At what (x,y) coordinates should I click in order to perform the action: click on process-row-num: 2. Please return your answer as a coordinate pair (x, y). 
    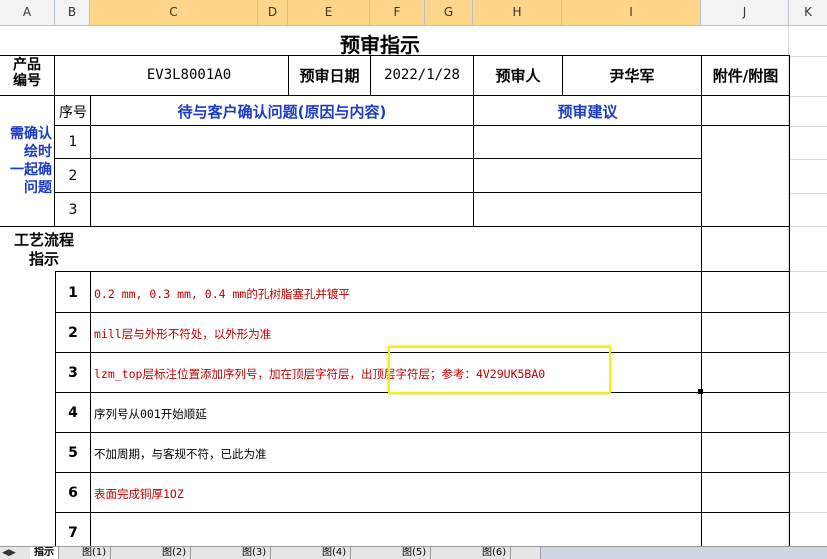
    Looking at the image, I should click on (73, 333).